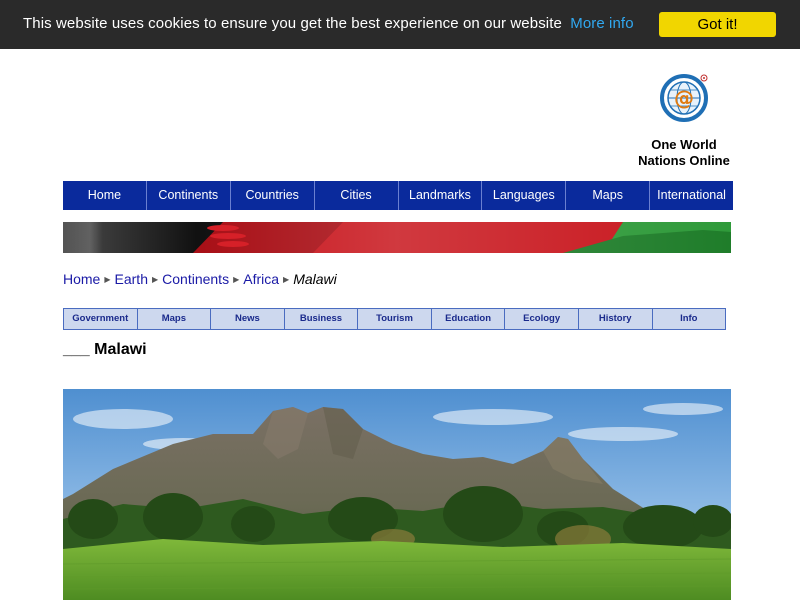 Image resolution: width=800 pixels, height=600 pixels. What do you see at coordinates (315, 279) in the screenshot?
I see `breadcrumb-current: Malawi` at bounding box center [315, 279].